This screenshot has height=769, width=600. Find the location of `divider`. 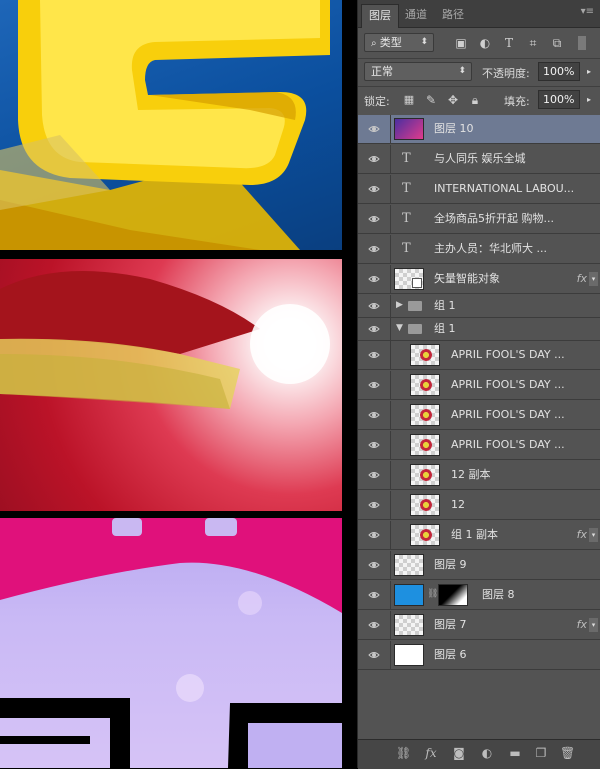

divider is located at coordinates (390, 306).